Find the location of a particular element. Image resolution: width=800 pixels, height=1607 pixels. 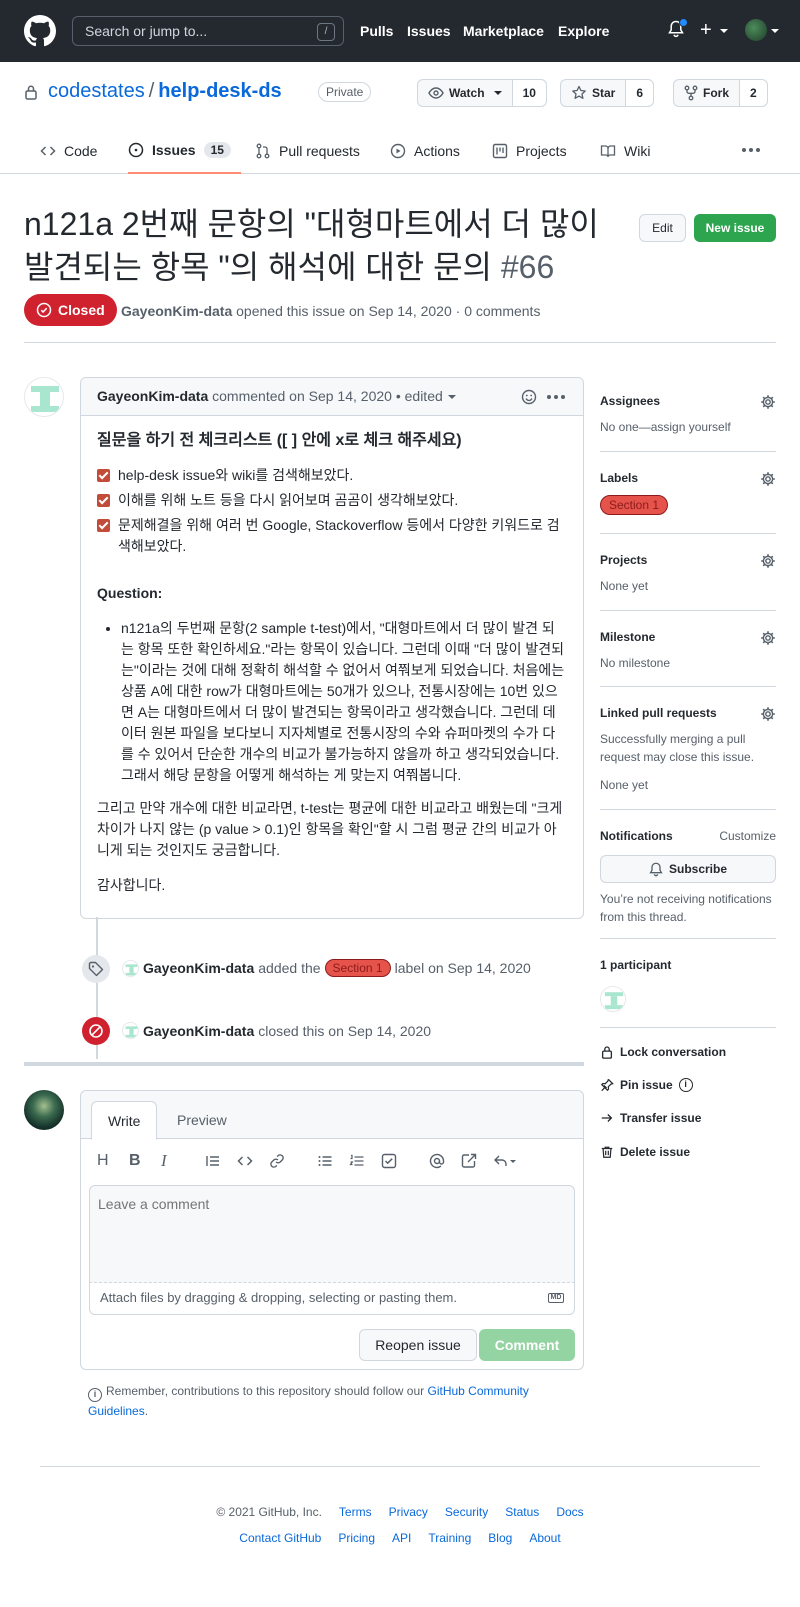

cross-reference-icon is located at coordinates (469, 1161).